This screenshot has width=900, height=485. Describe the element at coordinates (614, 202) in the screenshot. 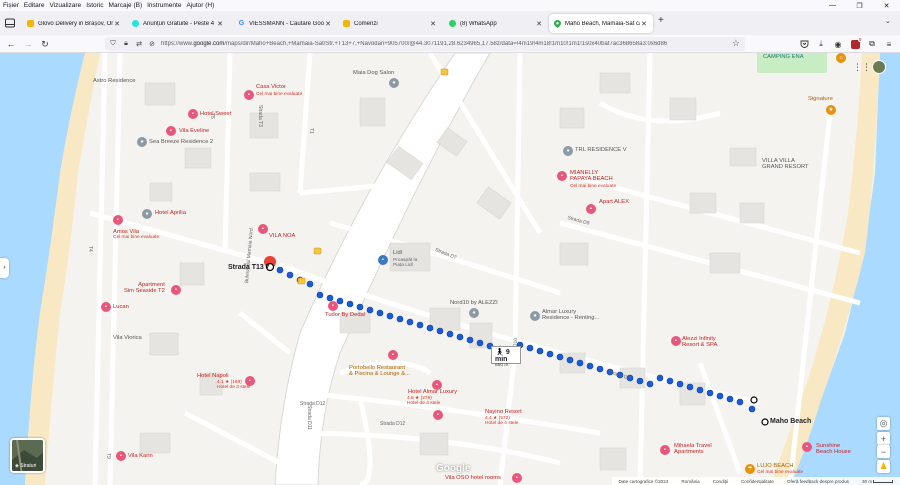

I see `place-label-apart-alex: Apart ALEX` at that location.